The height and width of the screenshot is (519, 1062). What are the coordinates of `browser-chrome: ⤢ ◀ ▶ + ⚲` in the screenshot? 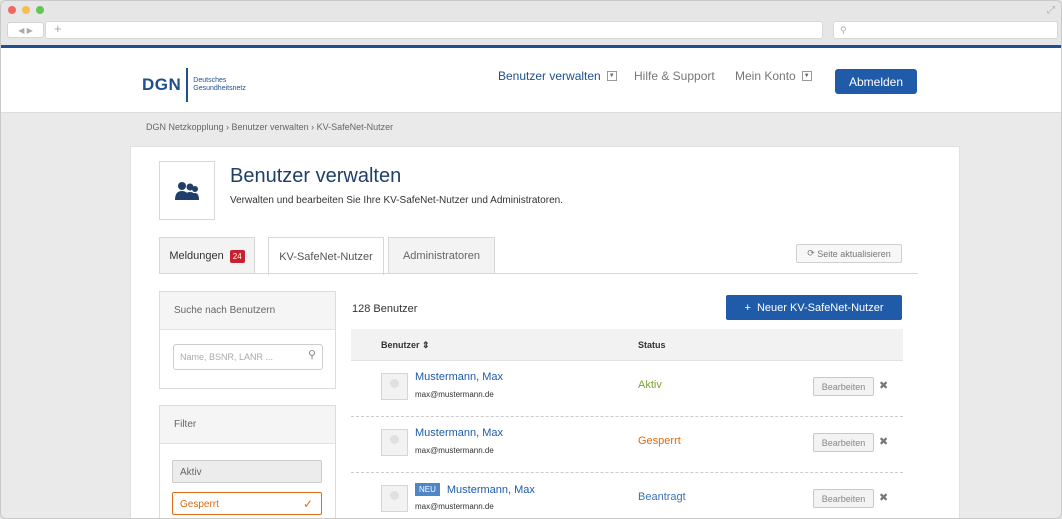 It's located at (531, 23).